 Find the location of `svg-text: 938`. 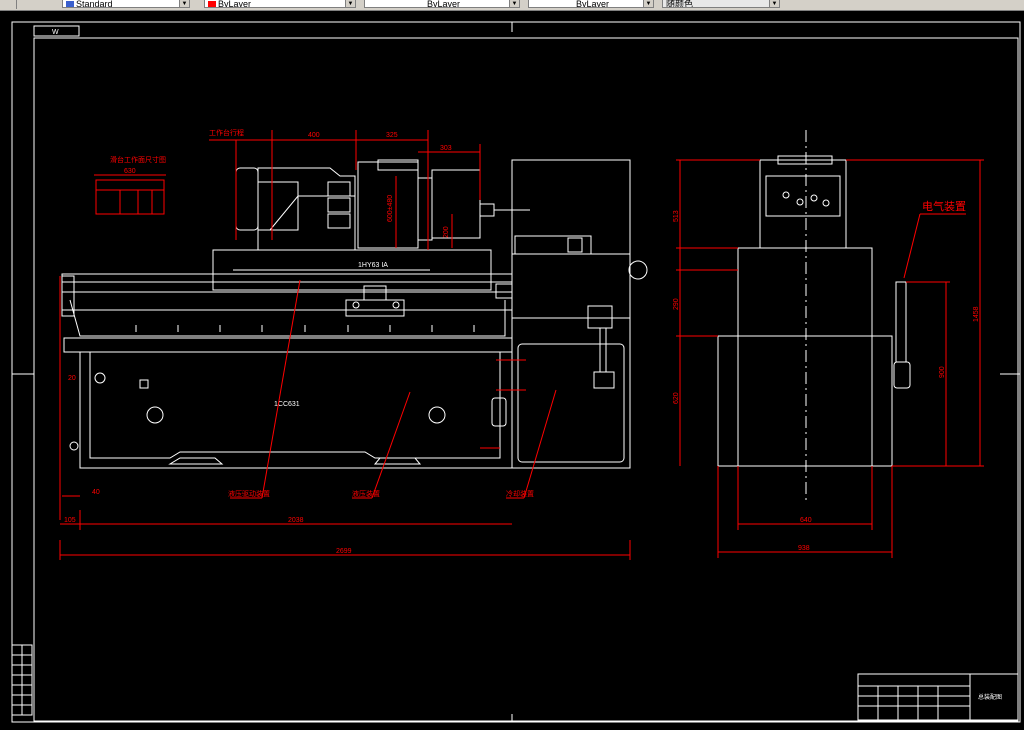

svg-text: 938 is located at coordinates (804, 548).